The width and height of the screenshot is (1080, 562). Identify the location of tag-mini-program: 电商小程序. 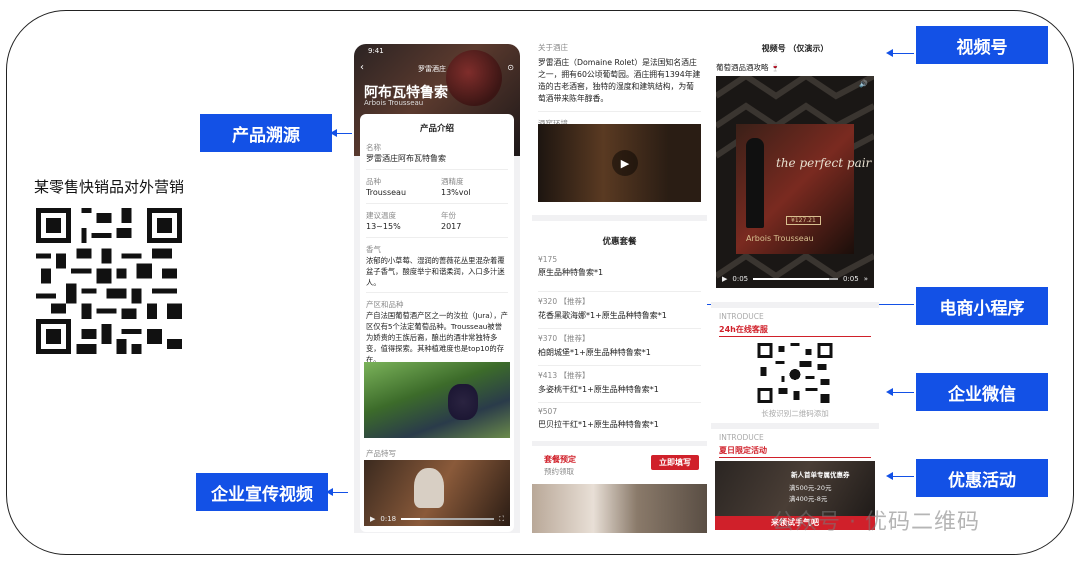
(982, 306).